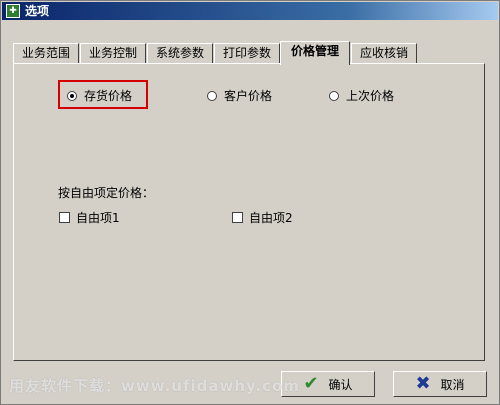 The width and height of the screenshot is (500, 405). I want to click on checkmark-icon: ✔, so click(311, 383).